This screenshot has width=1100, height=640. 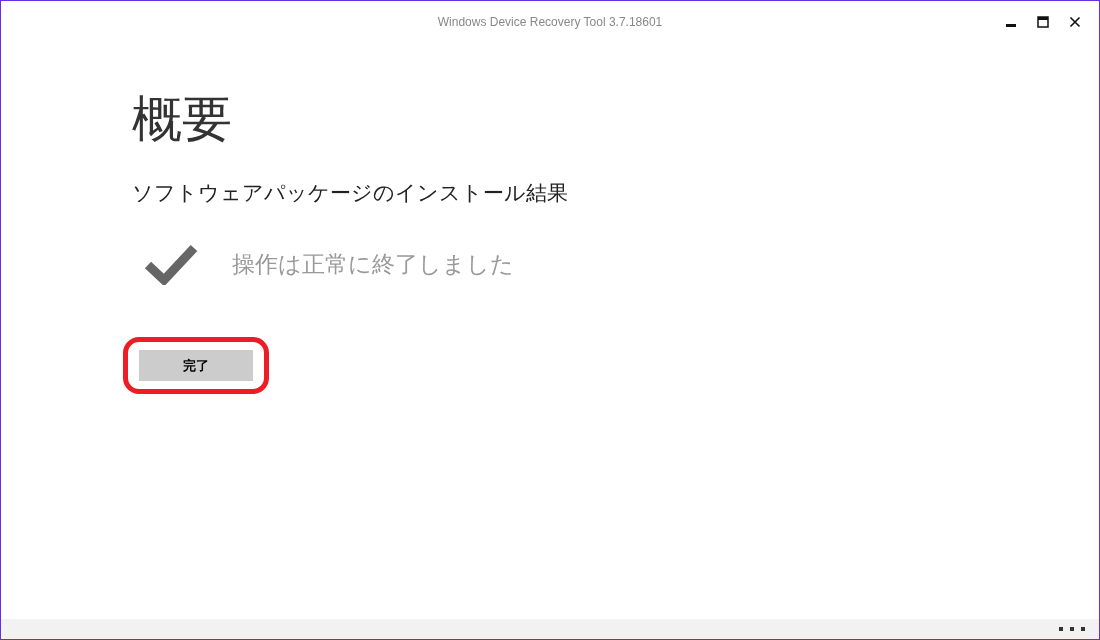 What do you see at coordinates (550, 22) in the screenshot?
I see `window-title: Windows Device Recovery Tool 3.7.18601` at bounding box center [550, 22].